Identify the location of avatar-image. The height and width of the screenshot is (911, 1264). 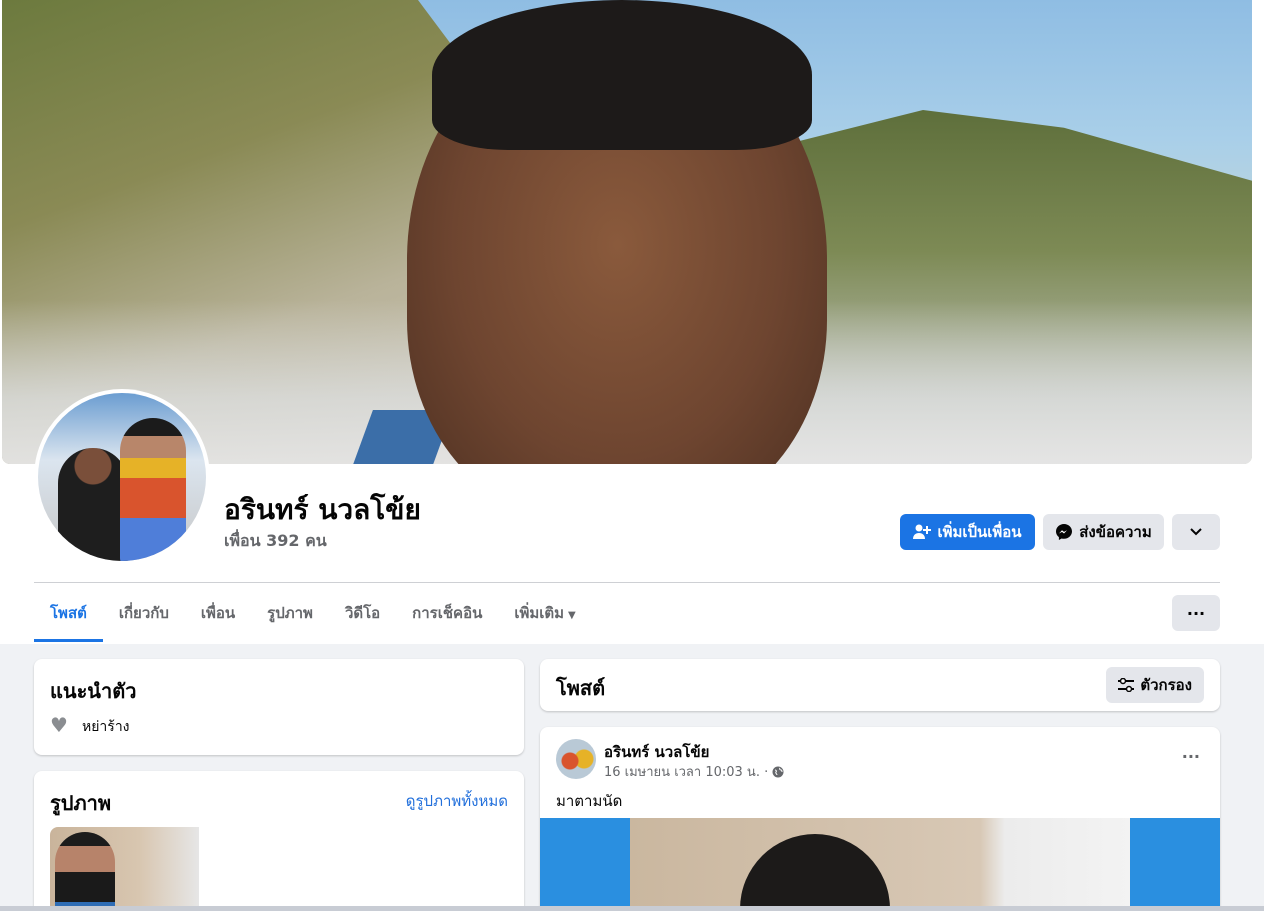
(122, 477).